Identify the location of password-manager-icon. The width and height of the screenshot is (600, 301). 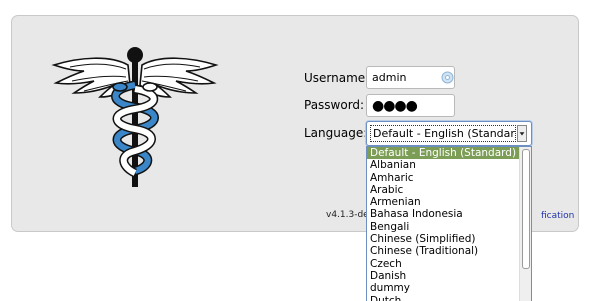
(447, 77).